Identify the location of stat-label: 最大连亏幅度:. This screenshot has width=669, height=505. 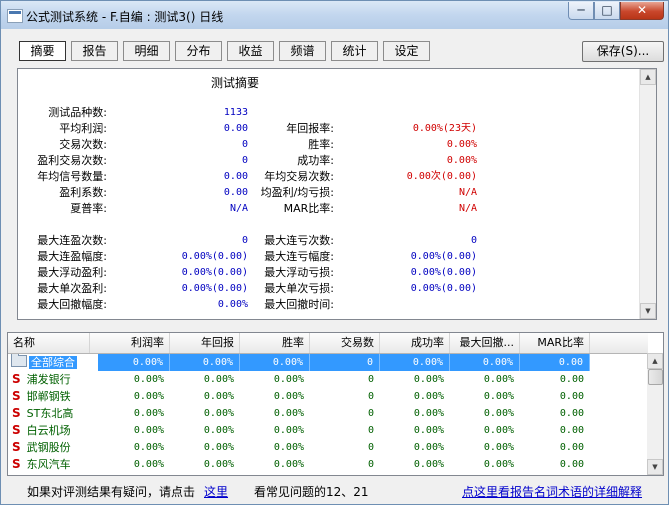
(299, 256).